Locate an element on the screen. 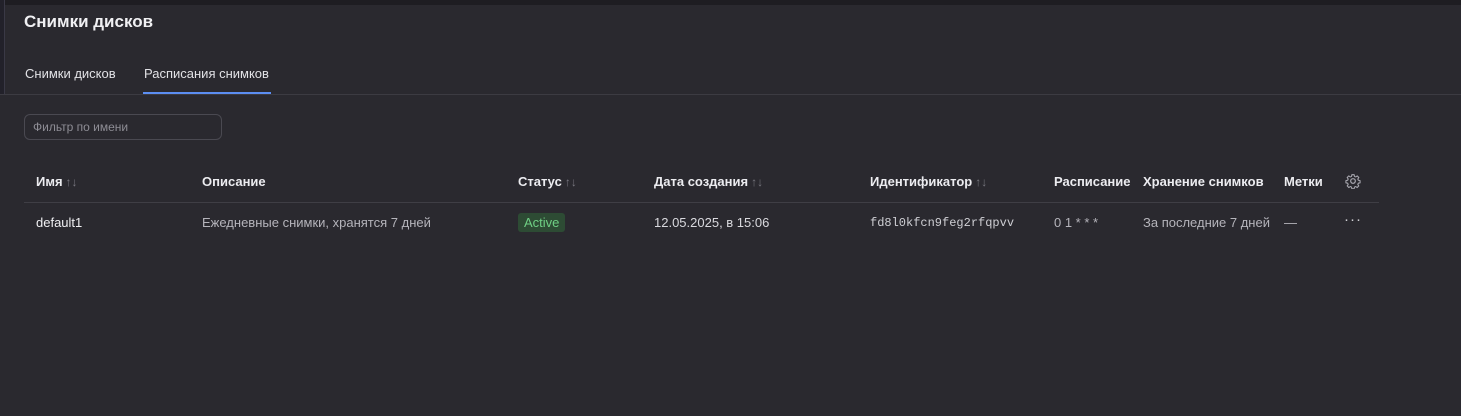 This screenshot has height=416, width=1461. cell-retention: За последние 7 дней is located at coordinates (1206, 222).